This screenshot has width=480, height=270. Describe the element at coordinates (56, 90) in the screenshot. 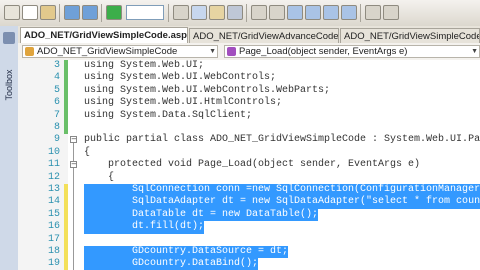

I see `line-number: 5` at that location.